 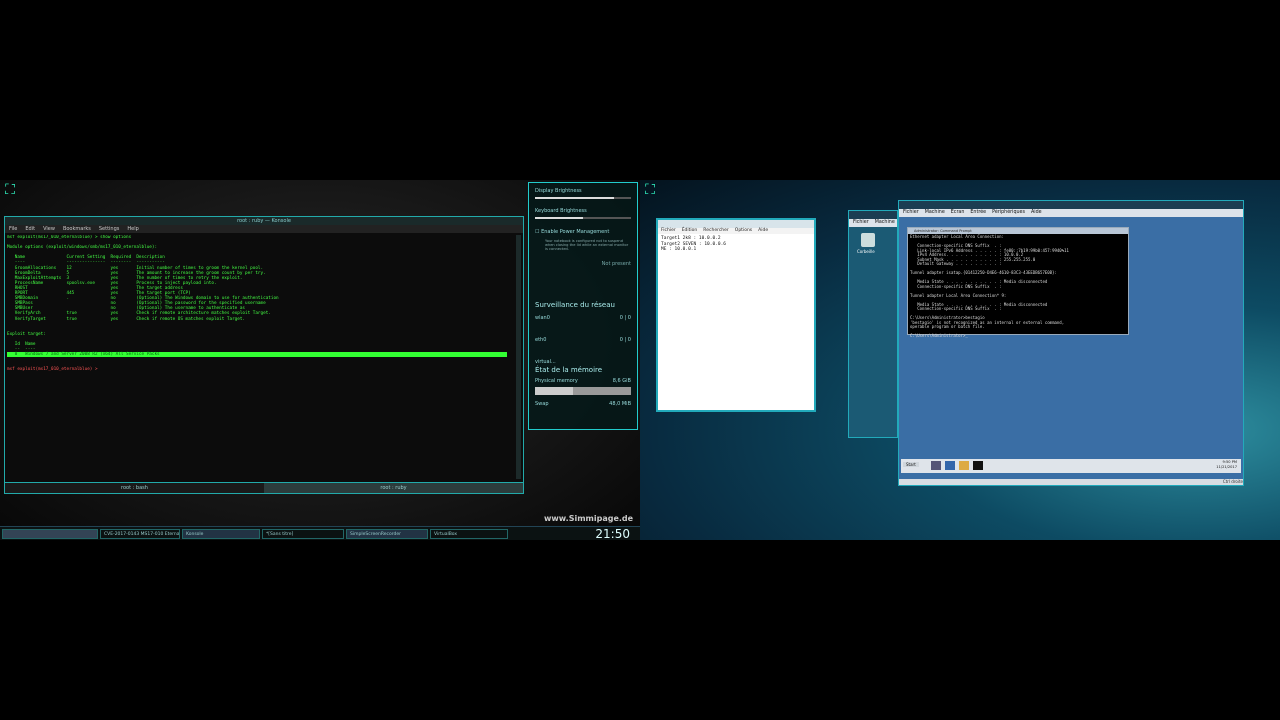 I want to click on server-manager-icon, so click(x=936, y=465).